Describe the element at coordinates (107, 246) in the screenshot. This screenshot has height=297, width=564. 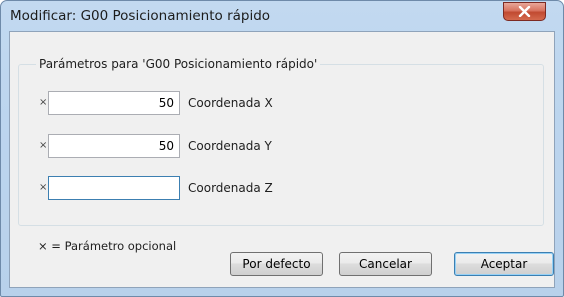
I see `optional-parameter-note: × = Parámetro opcional` at that location.